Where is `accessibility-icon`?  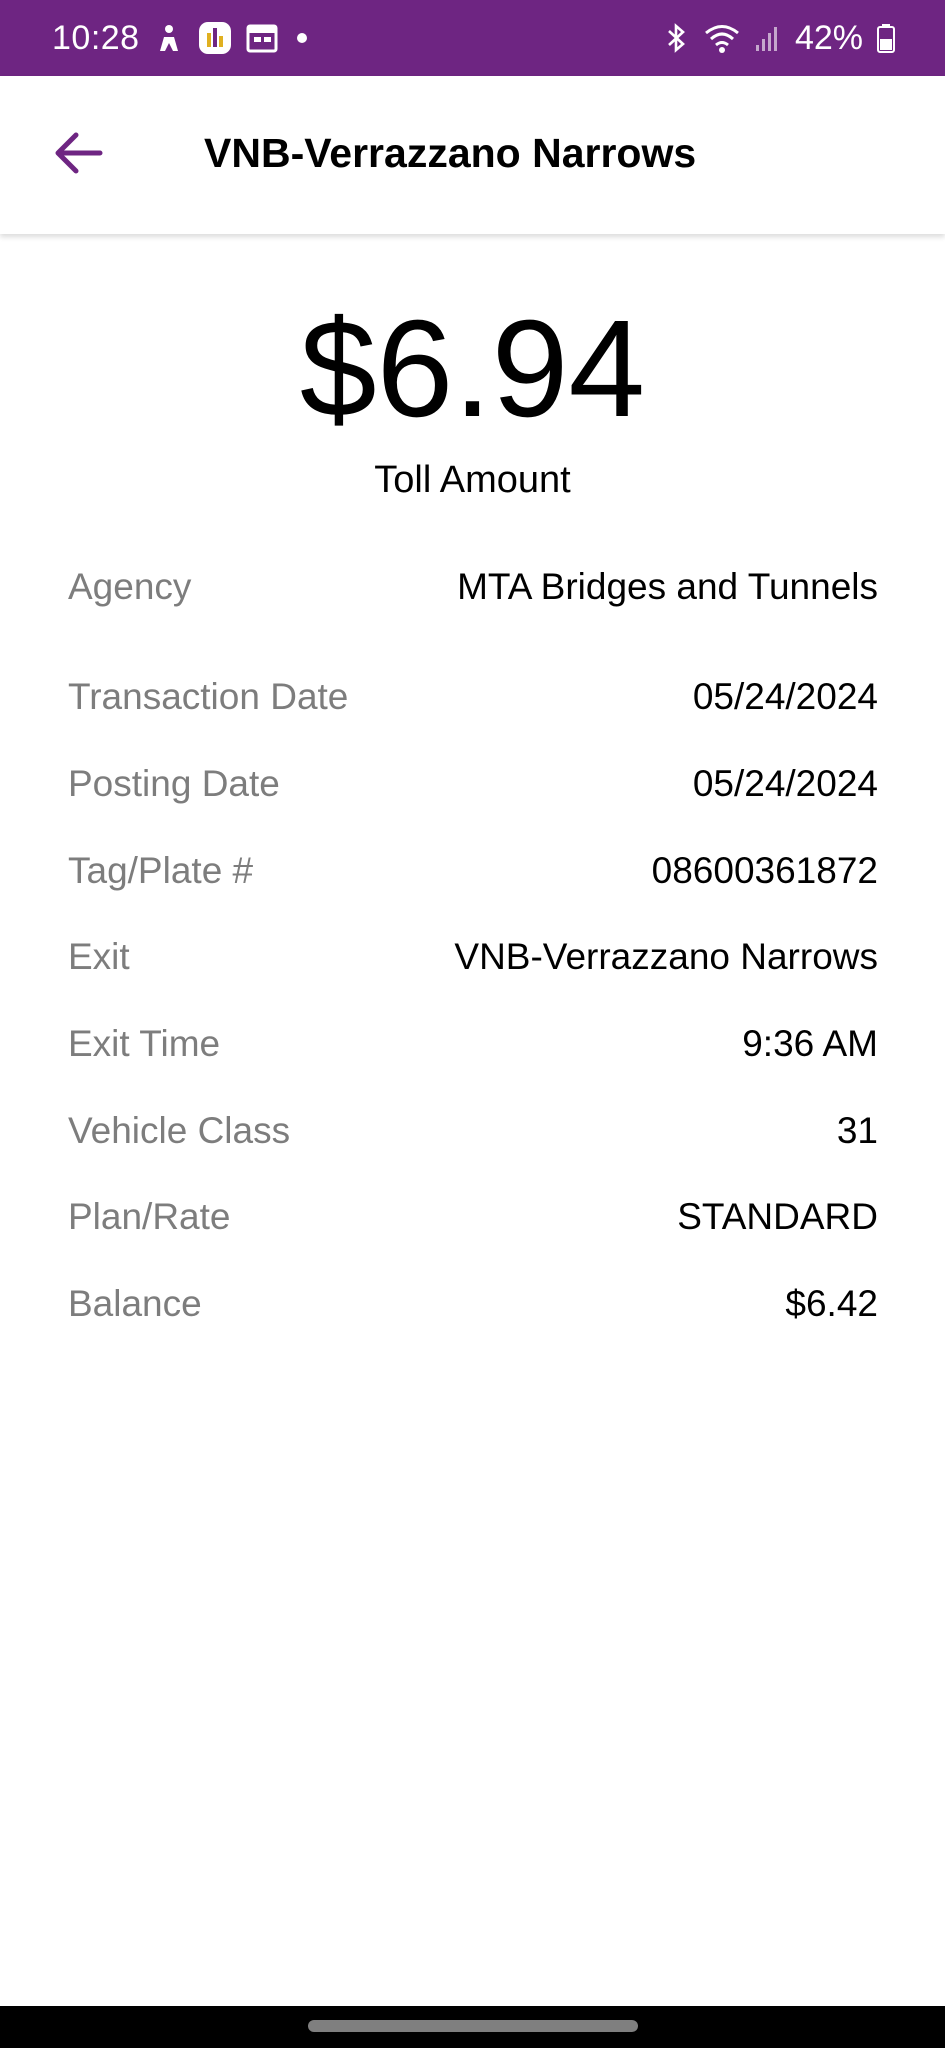 accessibility-icon is located at coordinates (169, 38).